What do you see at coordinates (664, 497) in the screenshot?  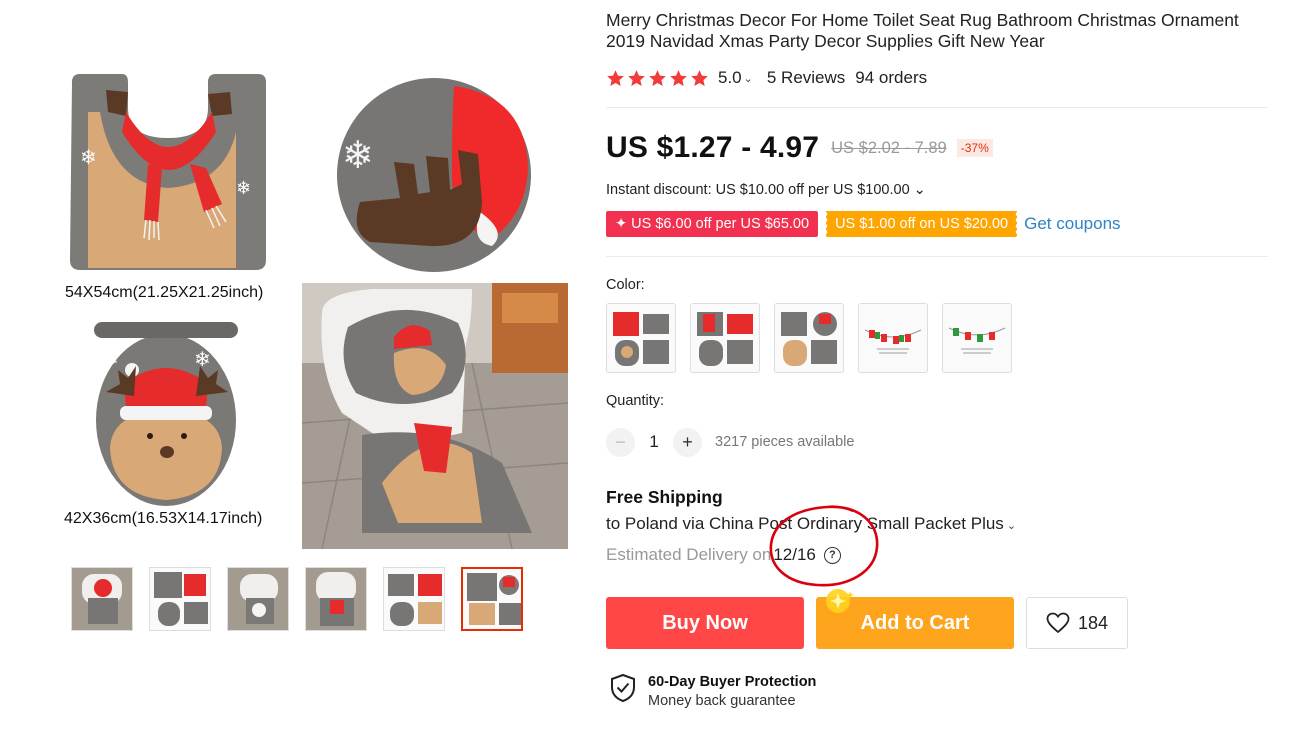 I see `shipping-title: Free Shipping` at bounding box center [664, 497].